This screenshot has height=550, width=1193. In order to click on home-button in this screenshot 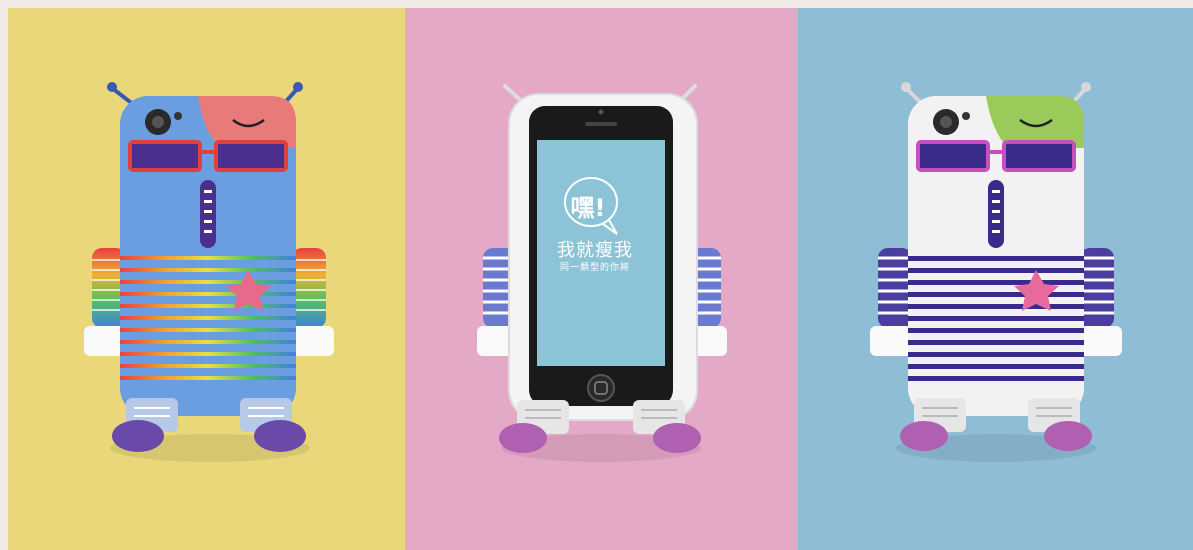, I will do `click(601, 388)`.